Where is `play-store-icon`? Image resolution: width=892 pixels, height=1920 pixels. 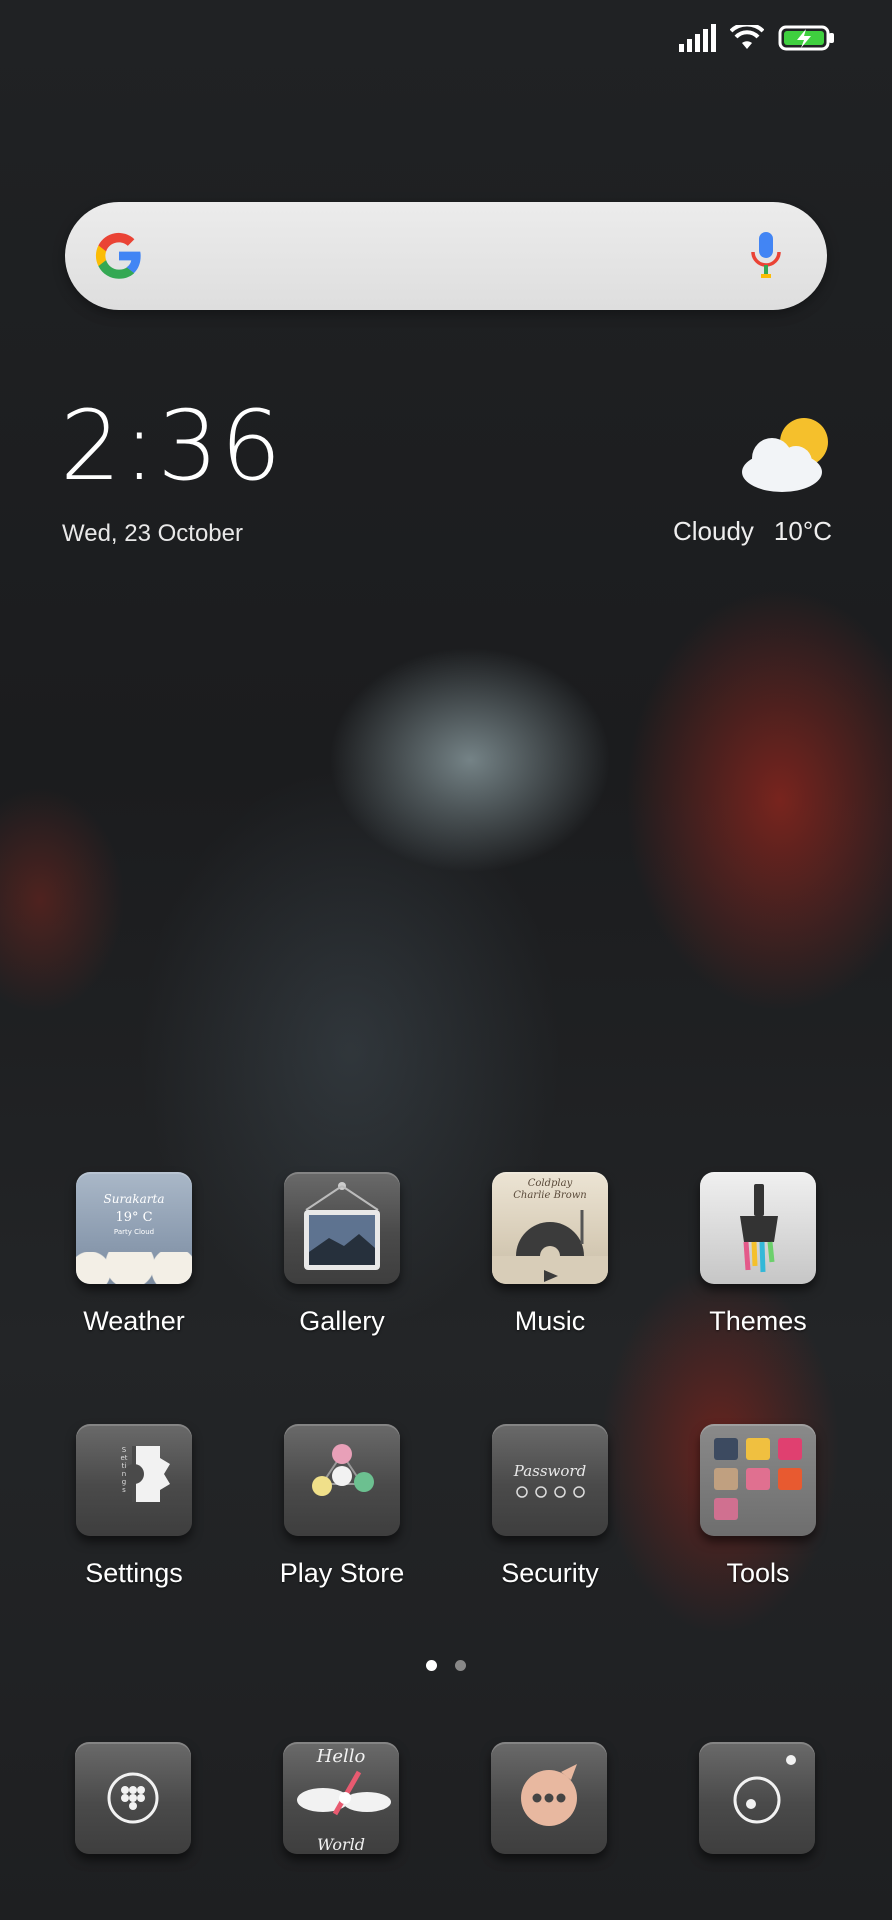 play-store-icon is located at coordinates (342, 1480).